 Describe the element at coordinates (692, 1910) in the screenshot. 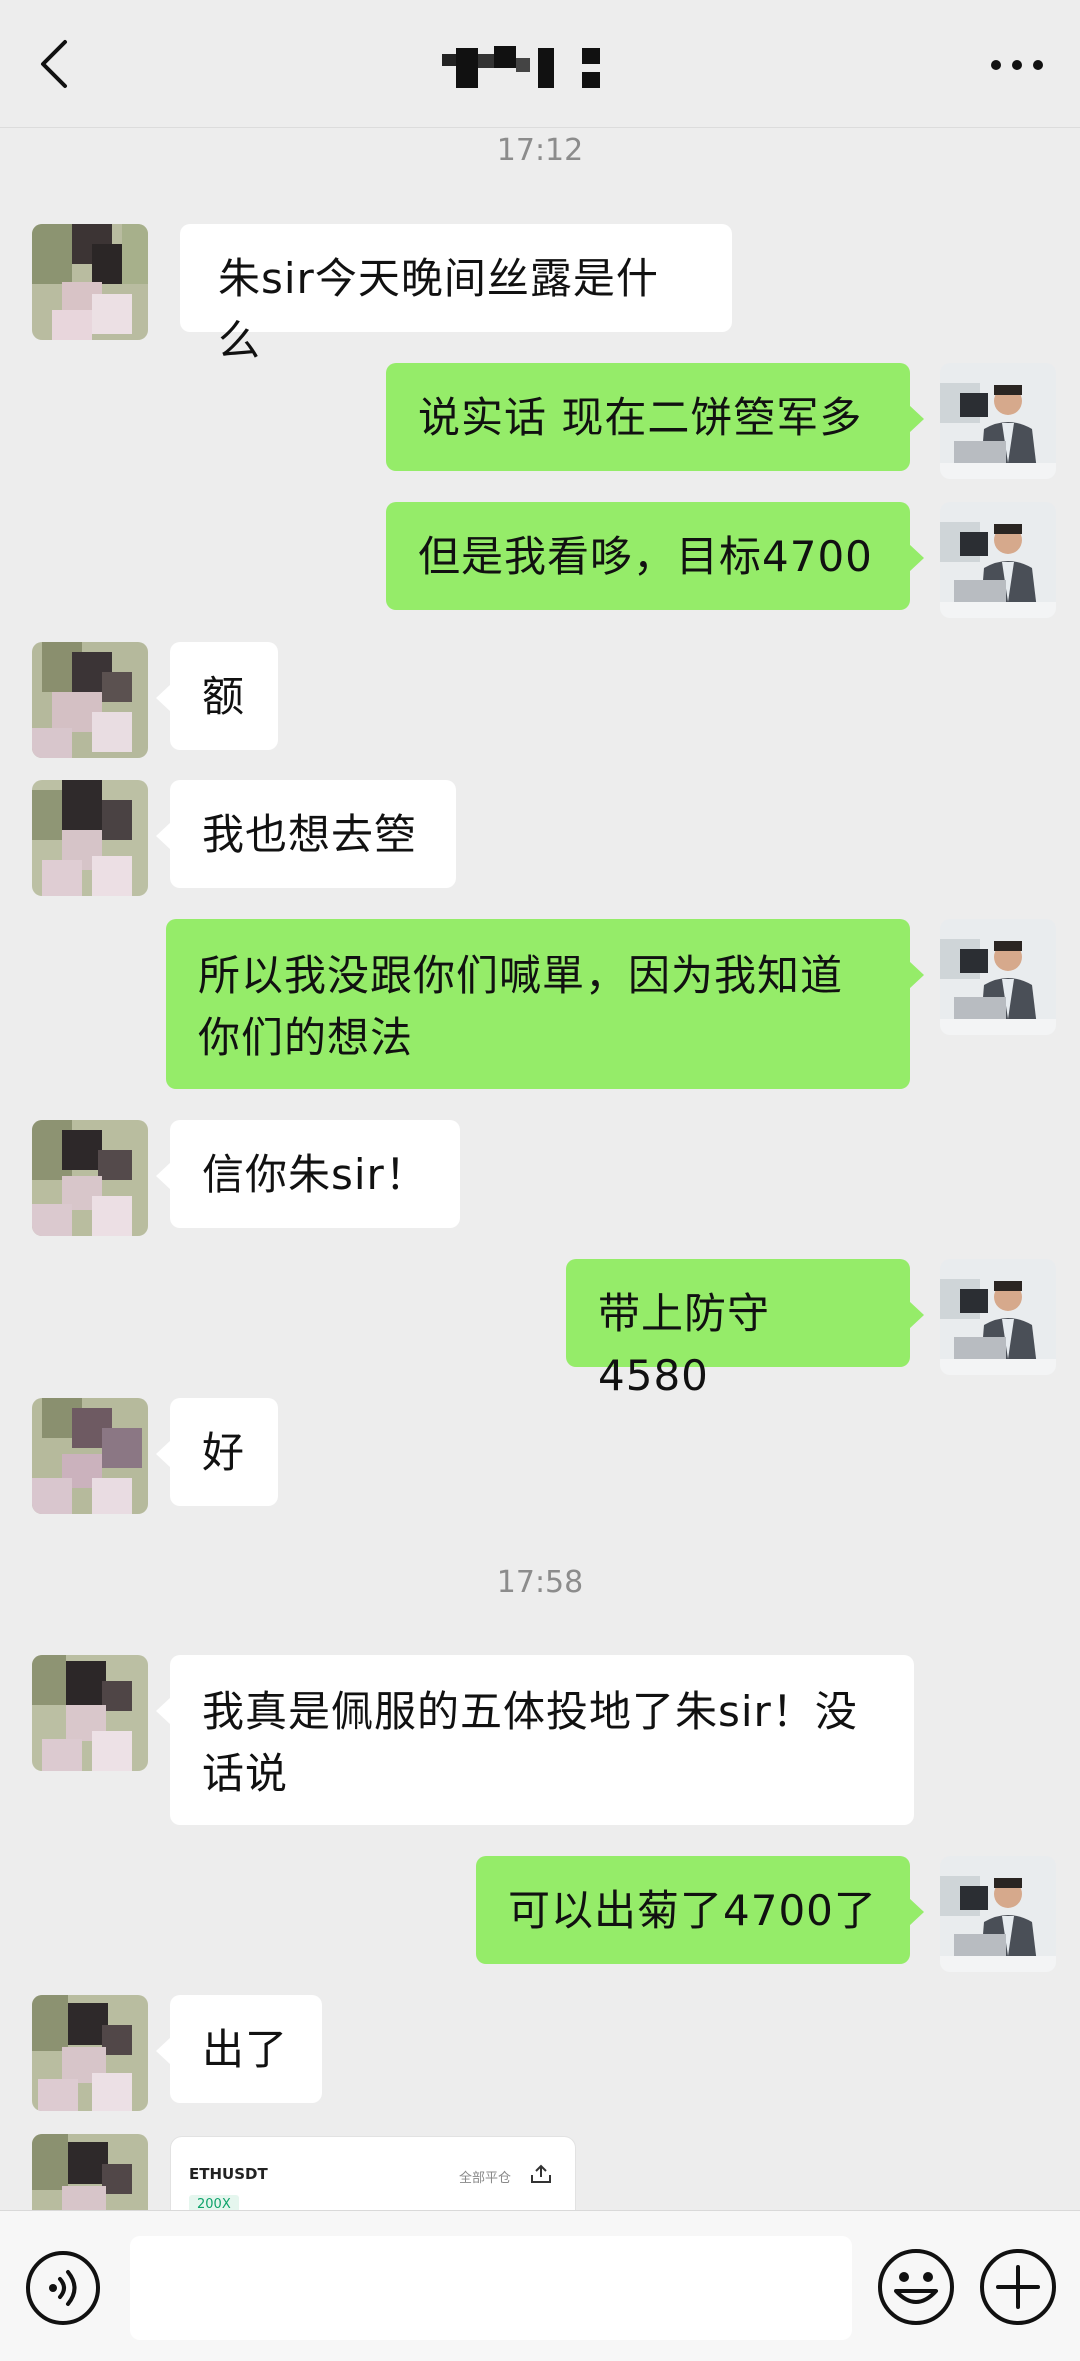

I see `message-text: 可以出菊了4700了` at that location.